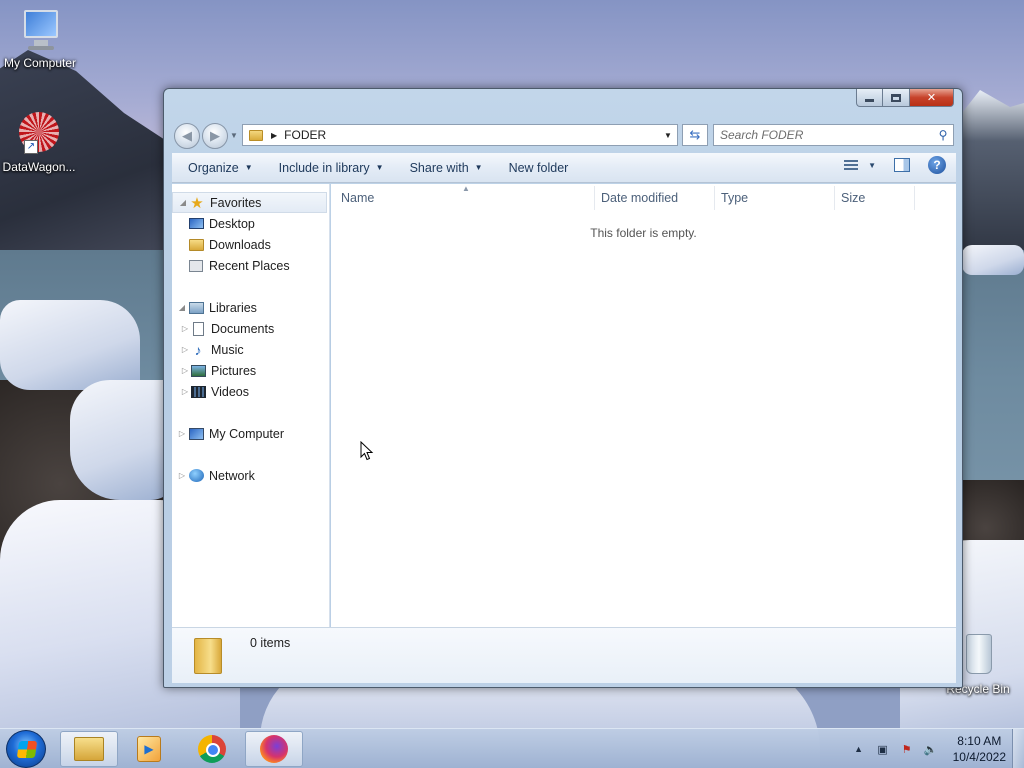 This screenshot has height=768, width=1024. I want to click on taskbar-firefox, so click(274, 749).